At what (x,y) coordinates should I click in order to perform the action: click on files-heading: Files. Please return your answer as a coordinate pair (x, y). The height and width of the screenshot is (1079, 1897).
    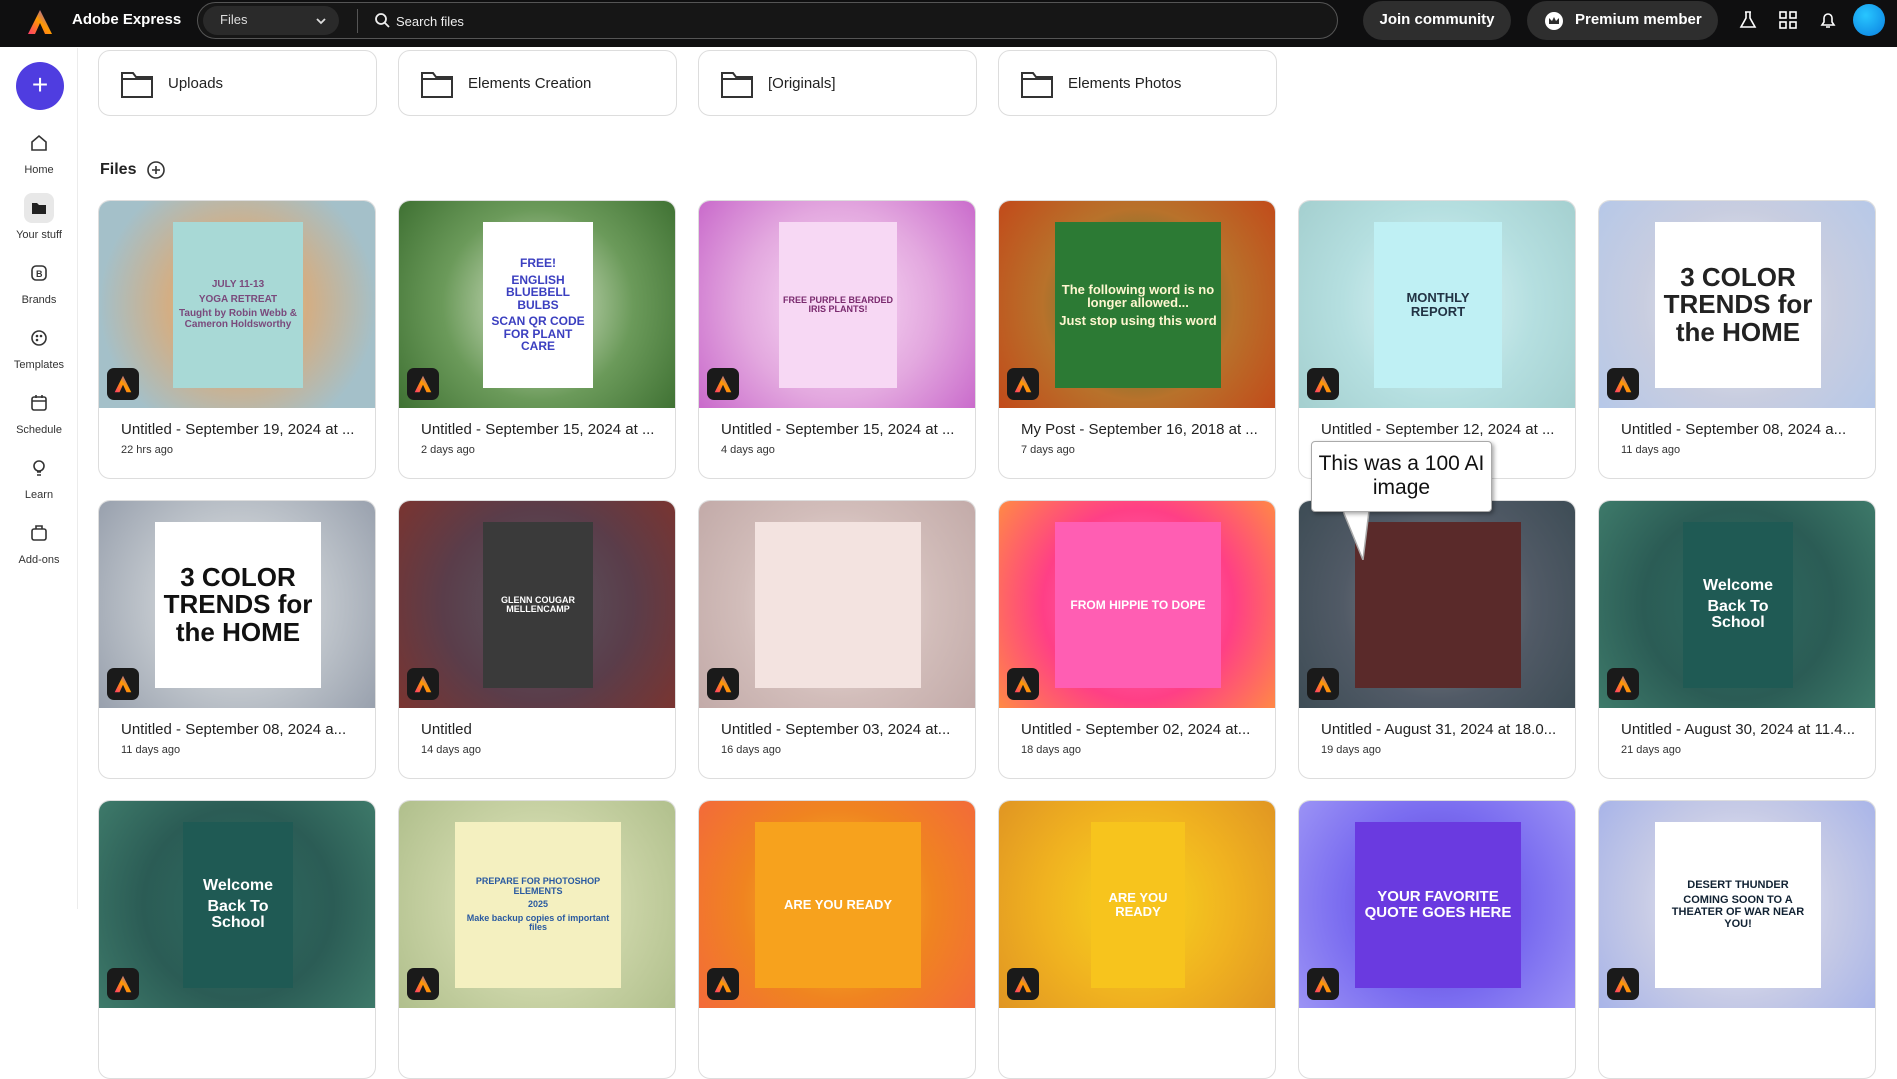
    Looking at the image, I should click on (118, 169).